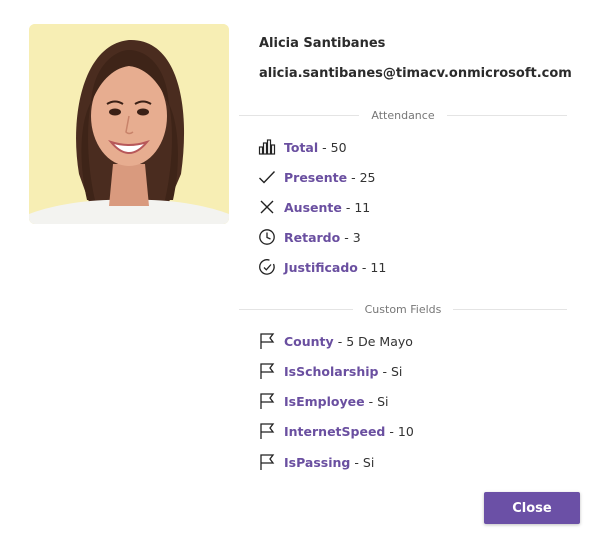  I want to click on user-name: Alicia Santibanes, so click(322, 43).